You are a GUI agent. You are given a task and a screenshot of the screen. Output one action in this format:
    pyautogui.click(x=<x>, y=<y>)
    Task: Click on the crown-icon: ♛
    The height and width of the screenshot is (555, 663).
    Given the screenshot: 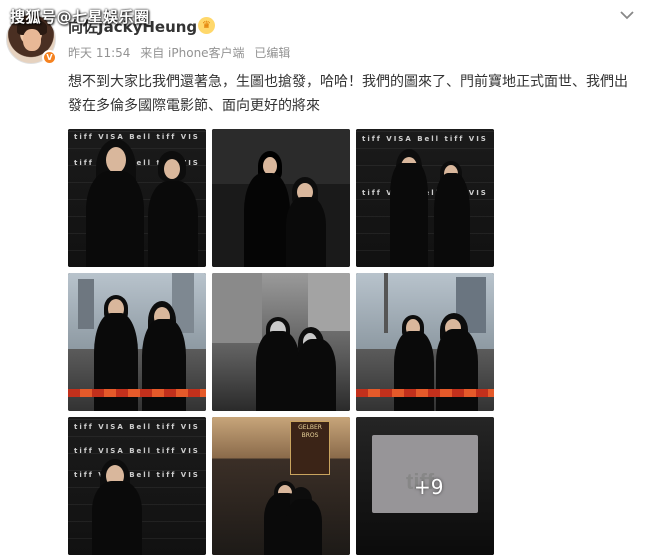 What is the action you would take?
    pyautogui.click(x=206, y=25)
    